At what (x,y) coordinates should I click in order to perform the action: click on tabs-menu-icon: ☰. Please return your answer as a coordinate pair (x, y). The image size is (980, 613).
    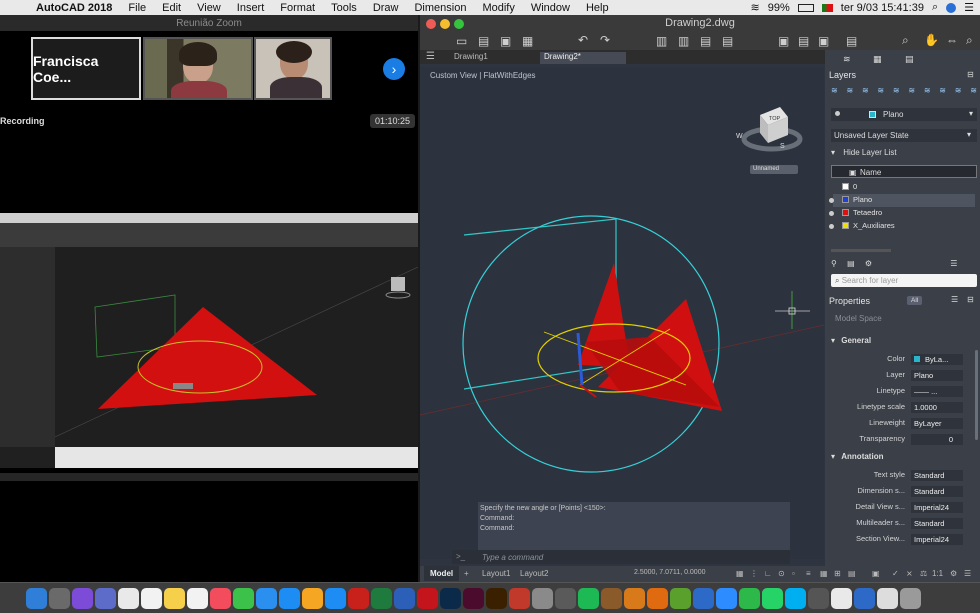
    Looking at the image, I should click on (430, 56).